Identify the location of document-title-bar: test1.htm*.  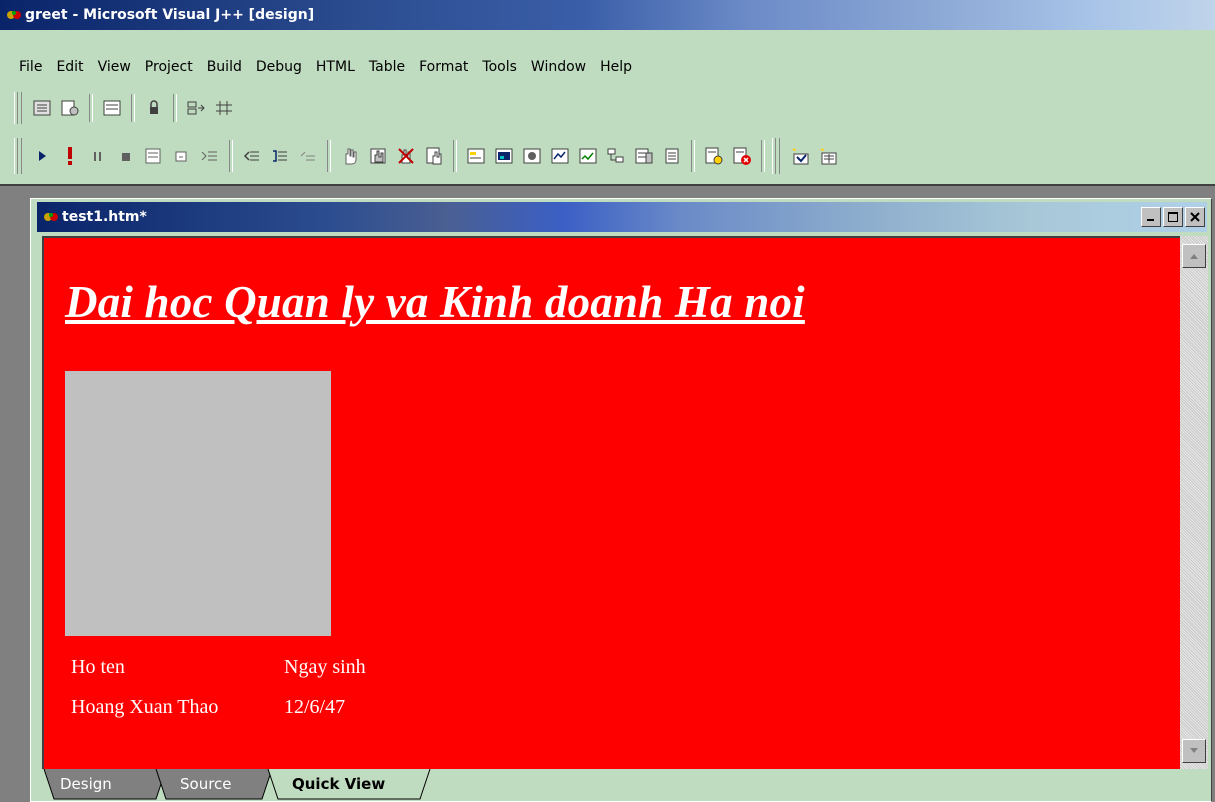
(622, 217).